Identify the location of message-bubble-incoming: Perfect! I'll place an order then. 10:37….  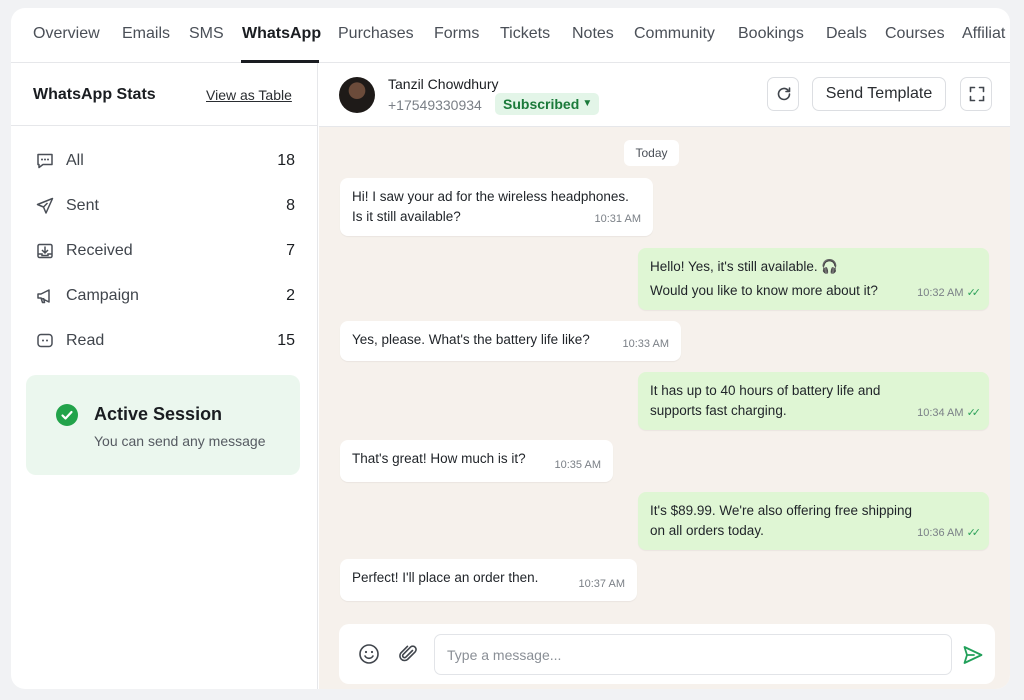
(488, 580).